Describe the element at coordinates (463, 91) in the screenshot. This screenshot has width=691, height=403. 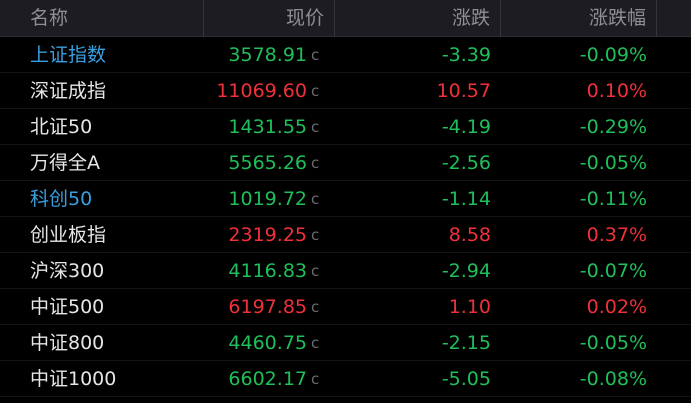
I see `index-change: 10.57` at that location.